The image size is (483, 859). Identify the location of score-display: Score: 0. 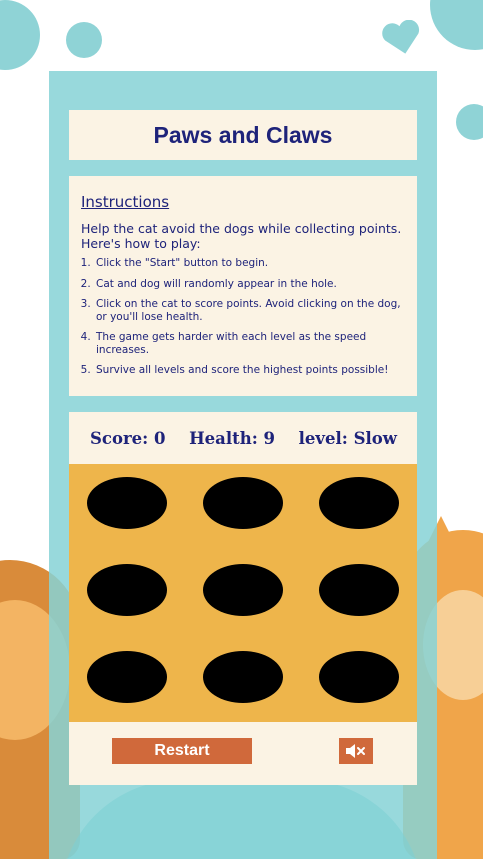
(128, 438).